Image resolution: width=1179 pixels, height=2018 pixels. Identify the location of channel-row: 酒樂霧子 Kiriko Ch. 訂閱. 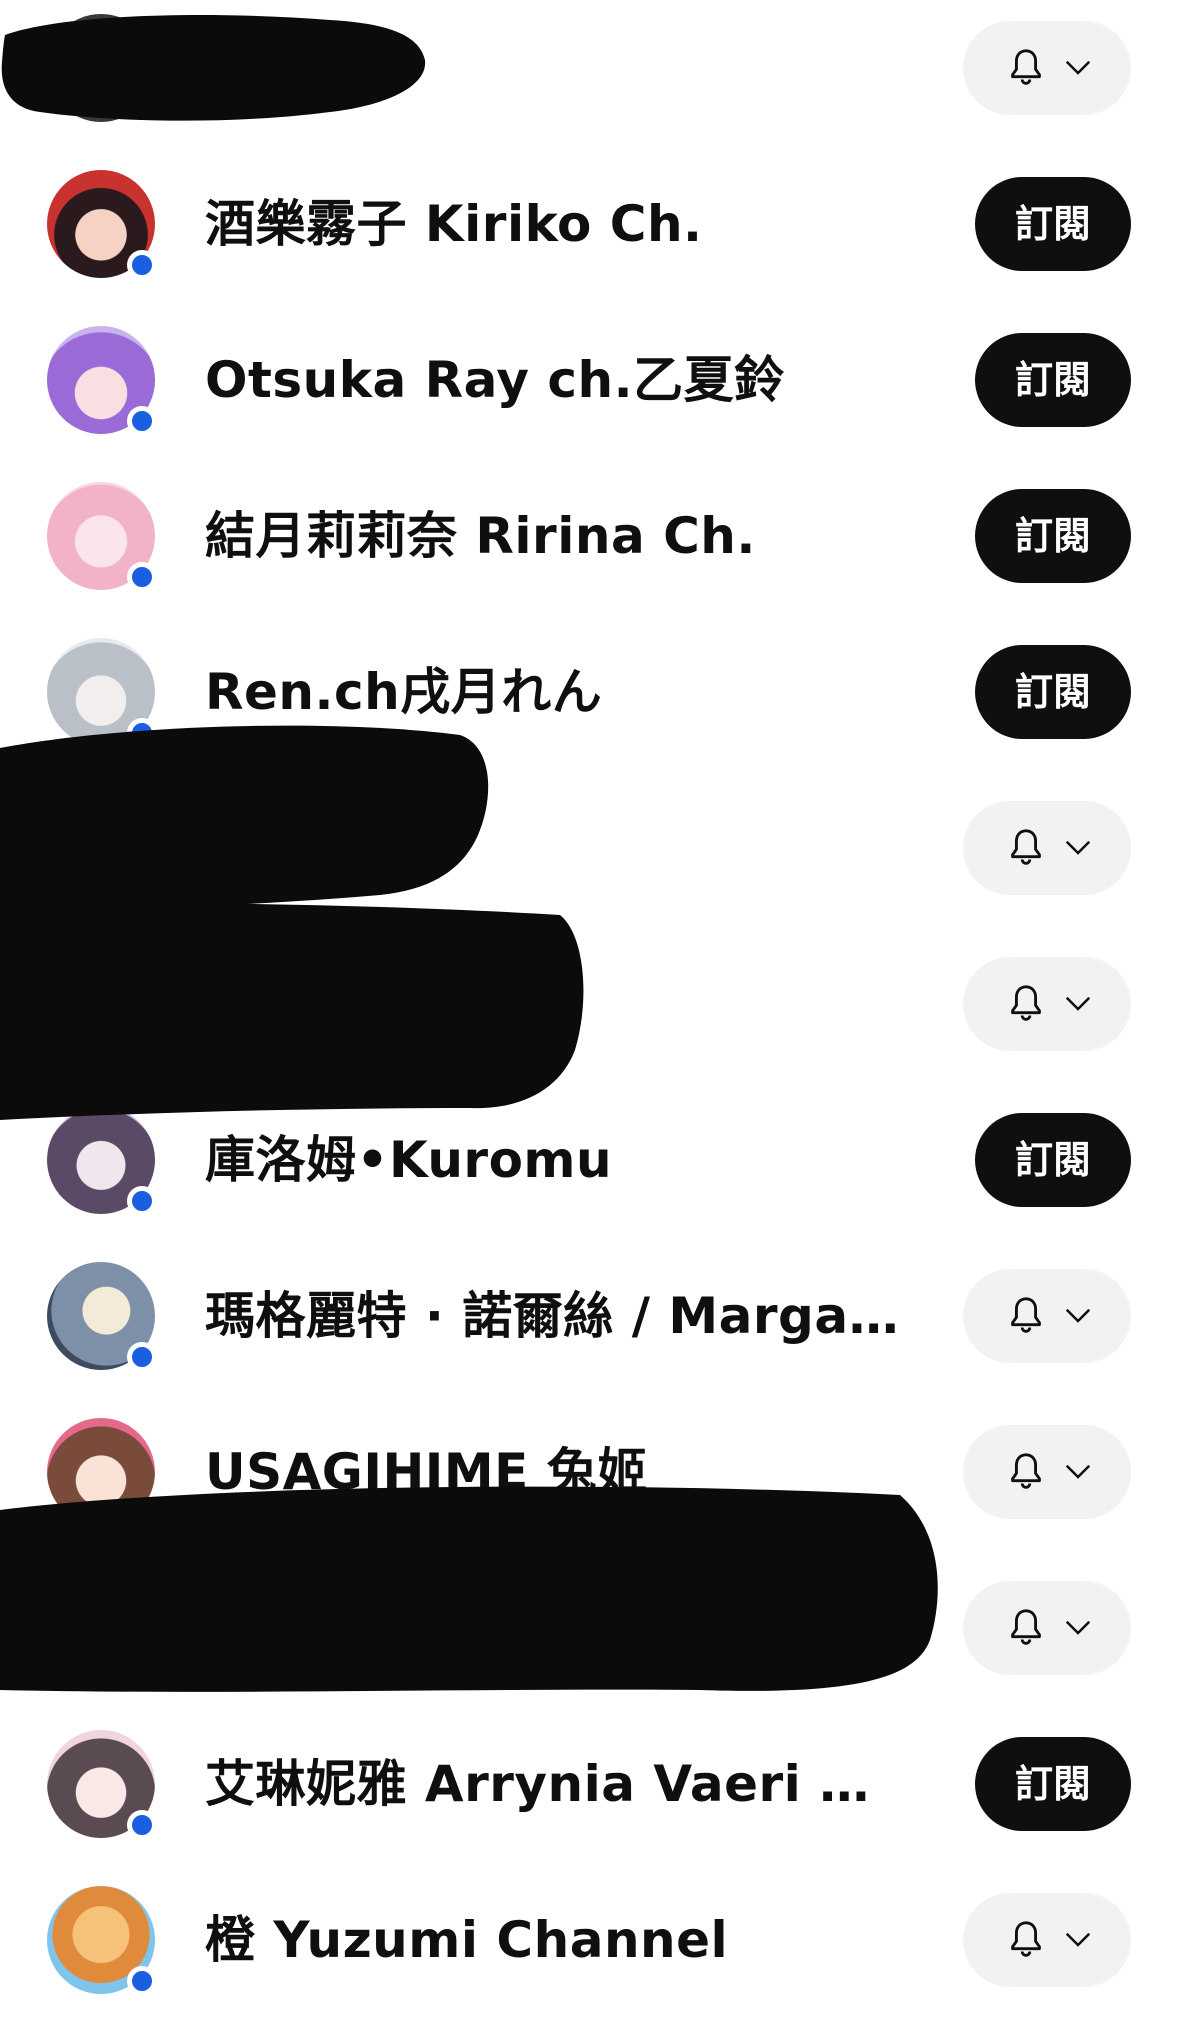
(589, 224).